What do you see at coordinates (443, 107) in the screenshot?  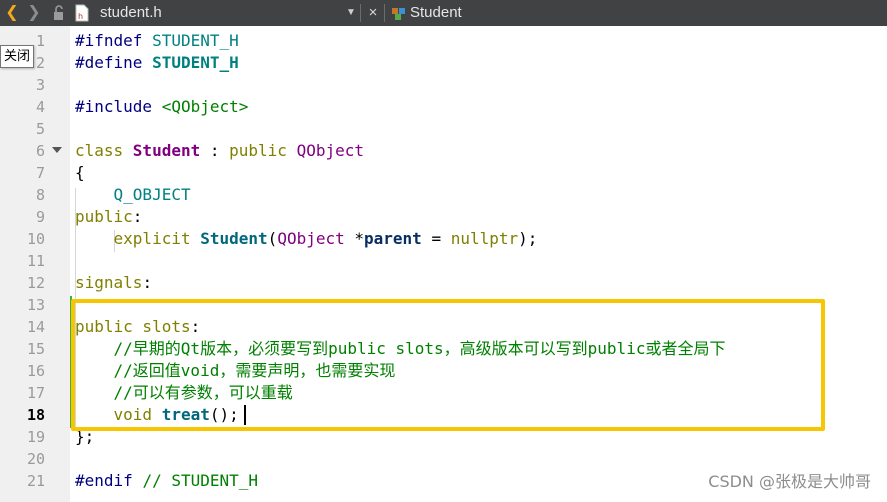 I see `code-line: 4 #include <QObject>` at bounding box center [443, 107].